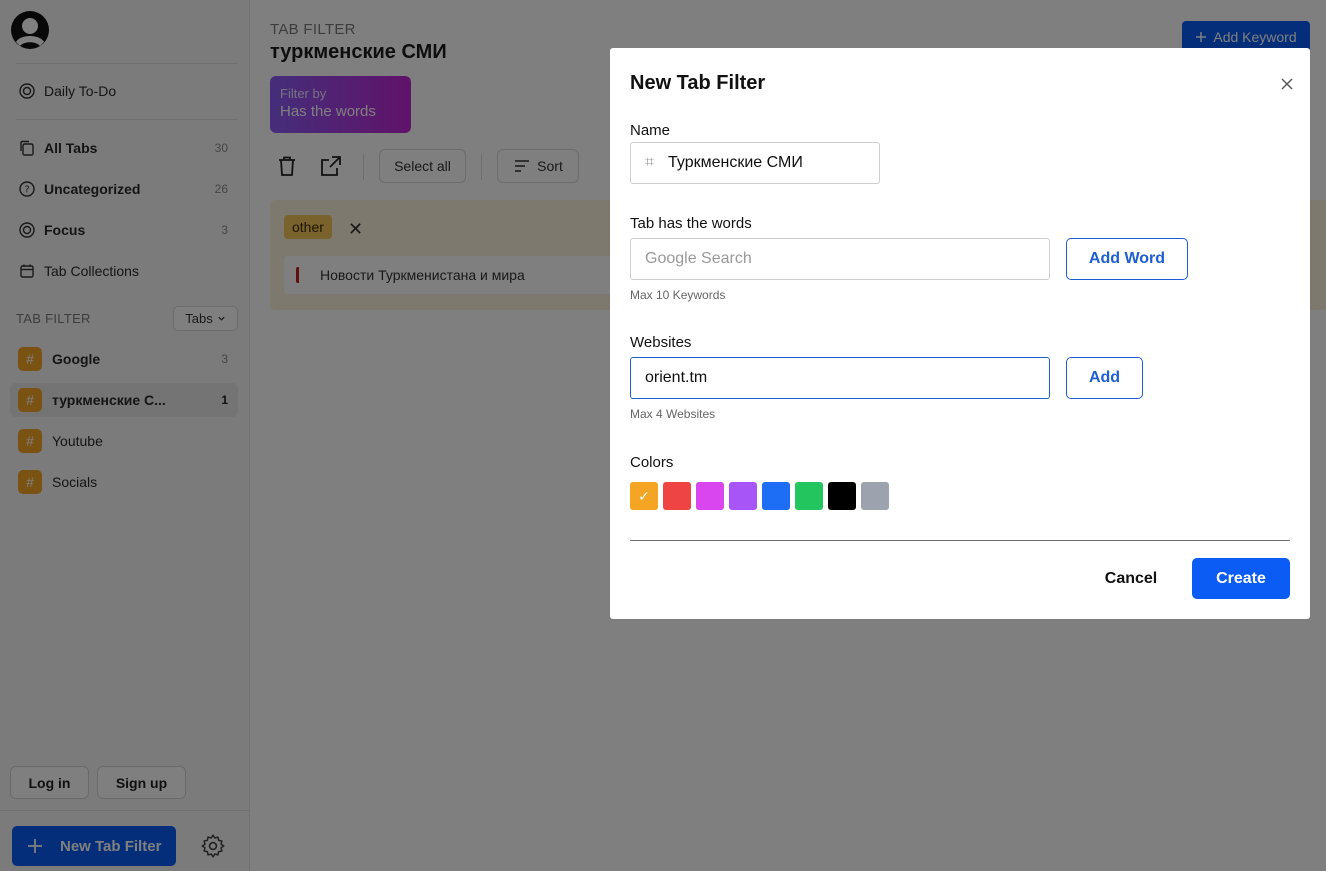 This screenshot has height=871, width=1326. Describe the element at coordinates (735, 162) in the screenshot. I see `name-value: Туркменские СМИ` at that location.